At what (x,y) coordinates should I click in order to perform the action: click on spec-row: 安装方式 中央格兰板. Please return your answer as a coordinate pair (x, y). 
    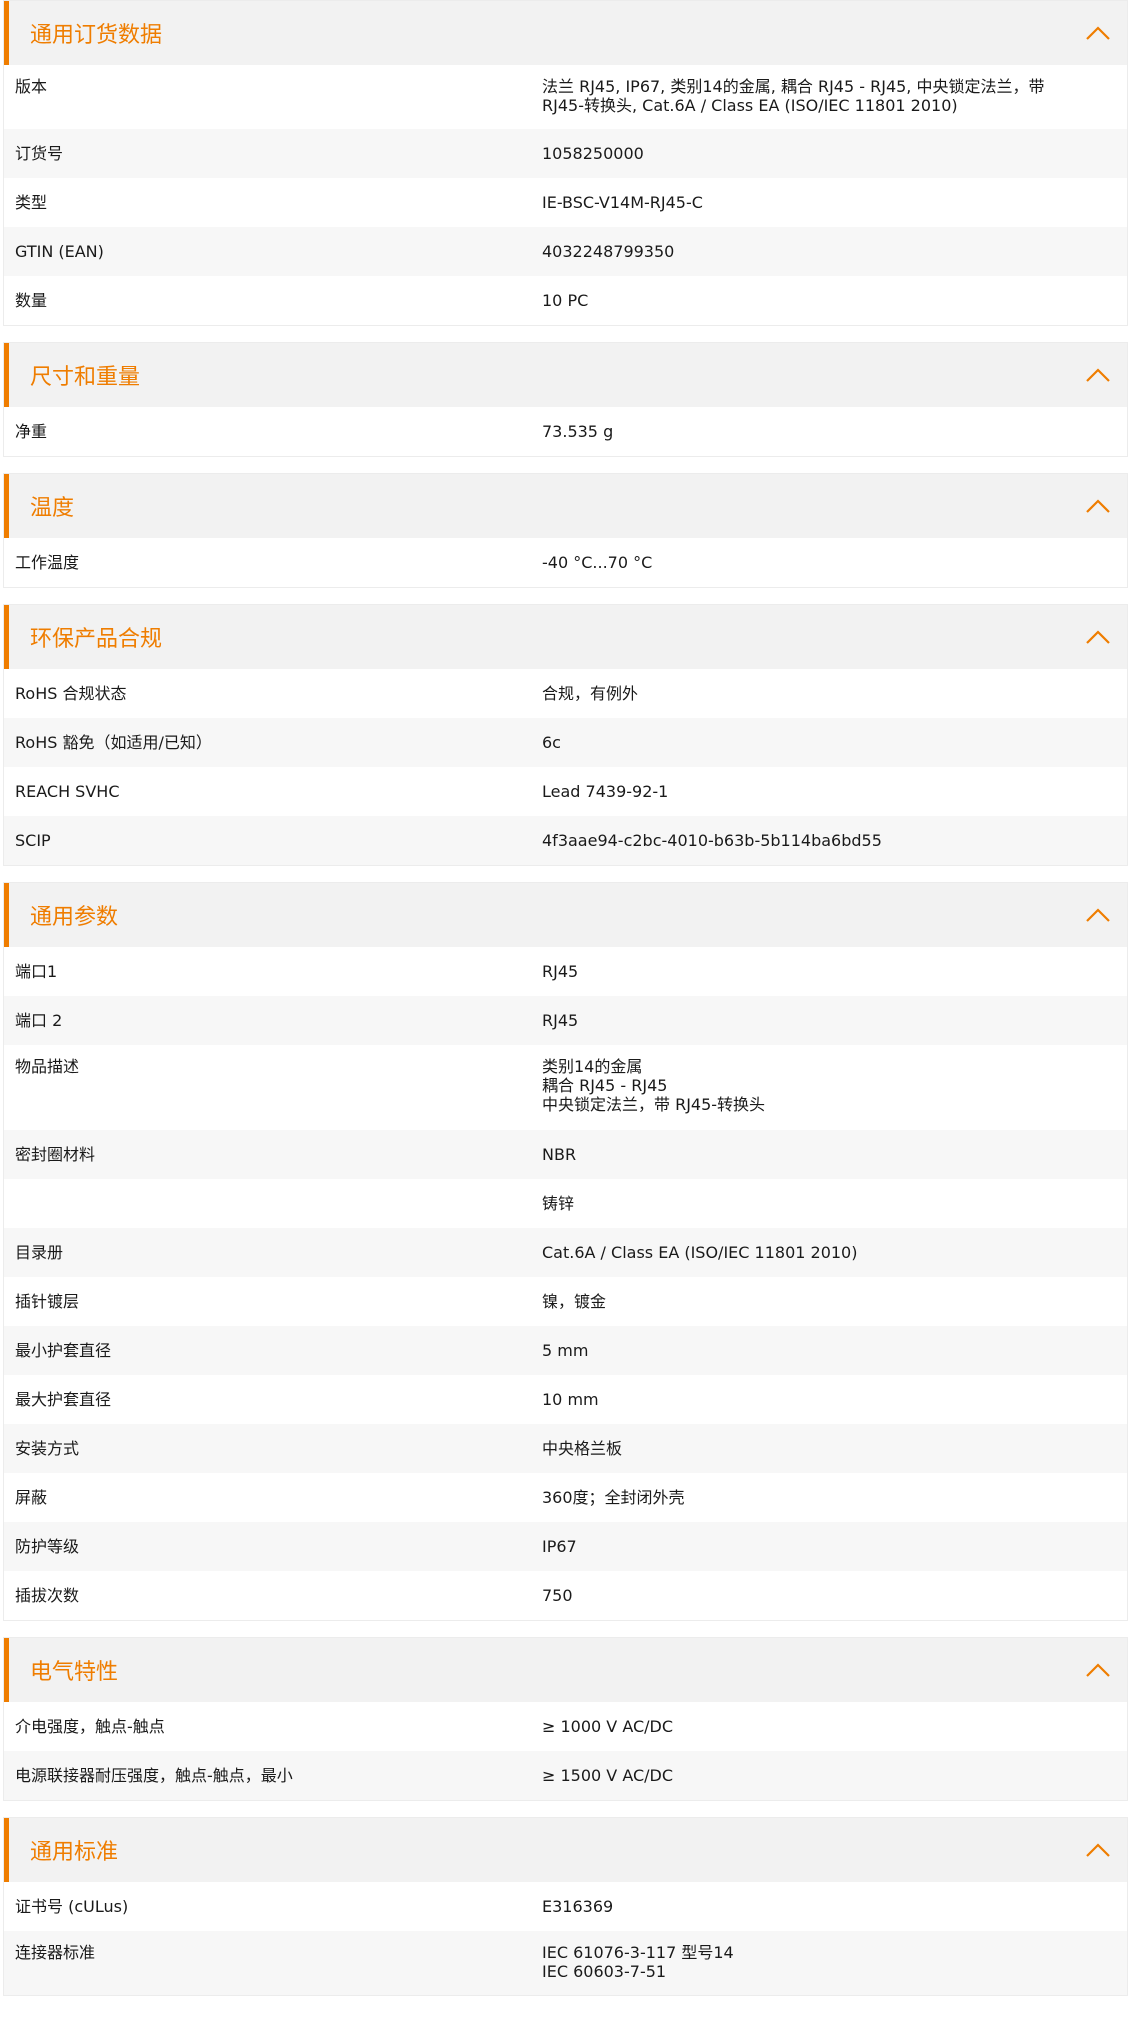
    Looking at the image, I should click on (565, 1448).